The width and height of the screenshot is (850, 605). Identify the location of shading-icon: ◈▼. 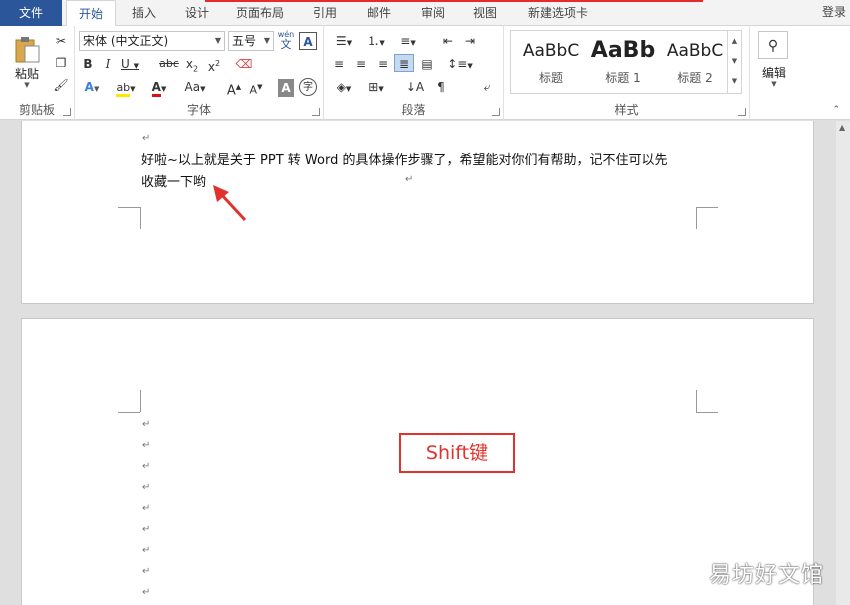
(344, 87).